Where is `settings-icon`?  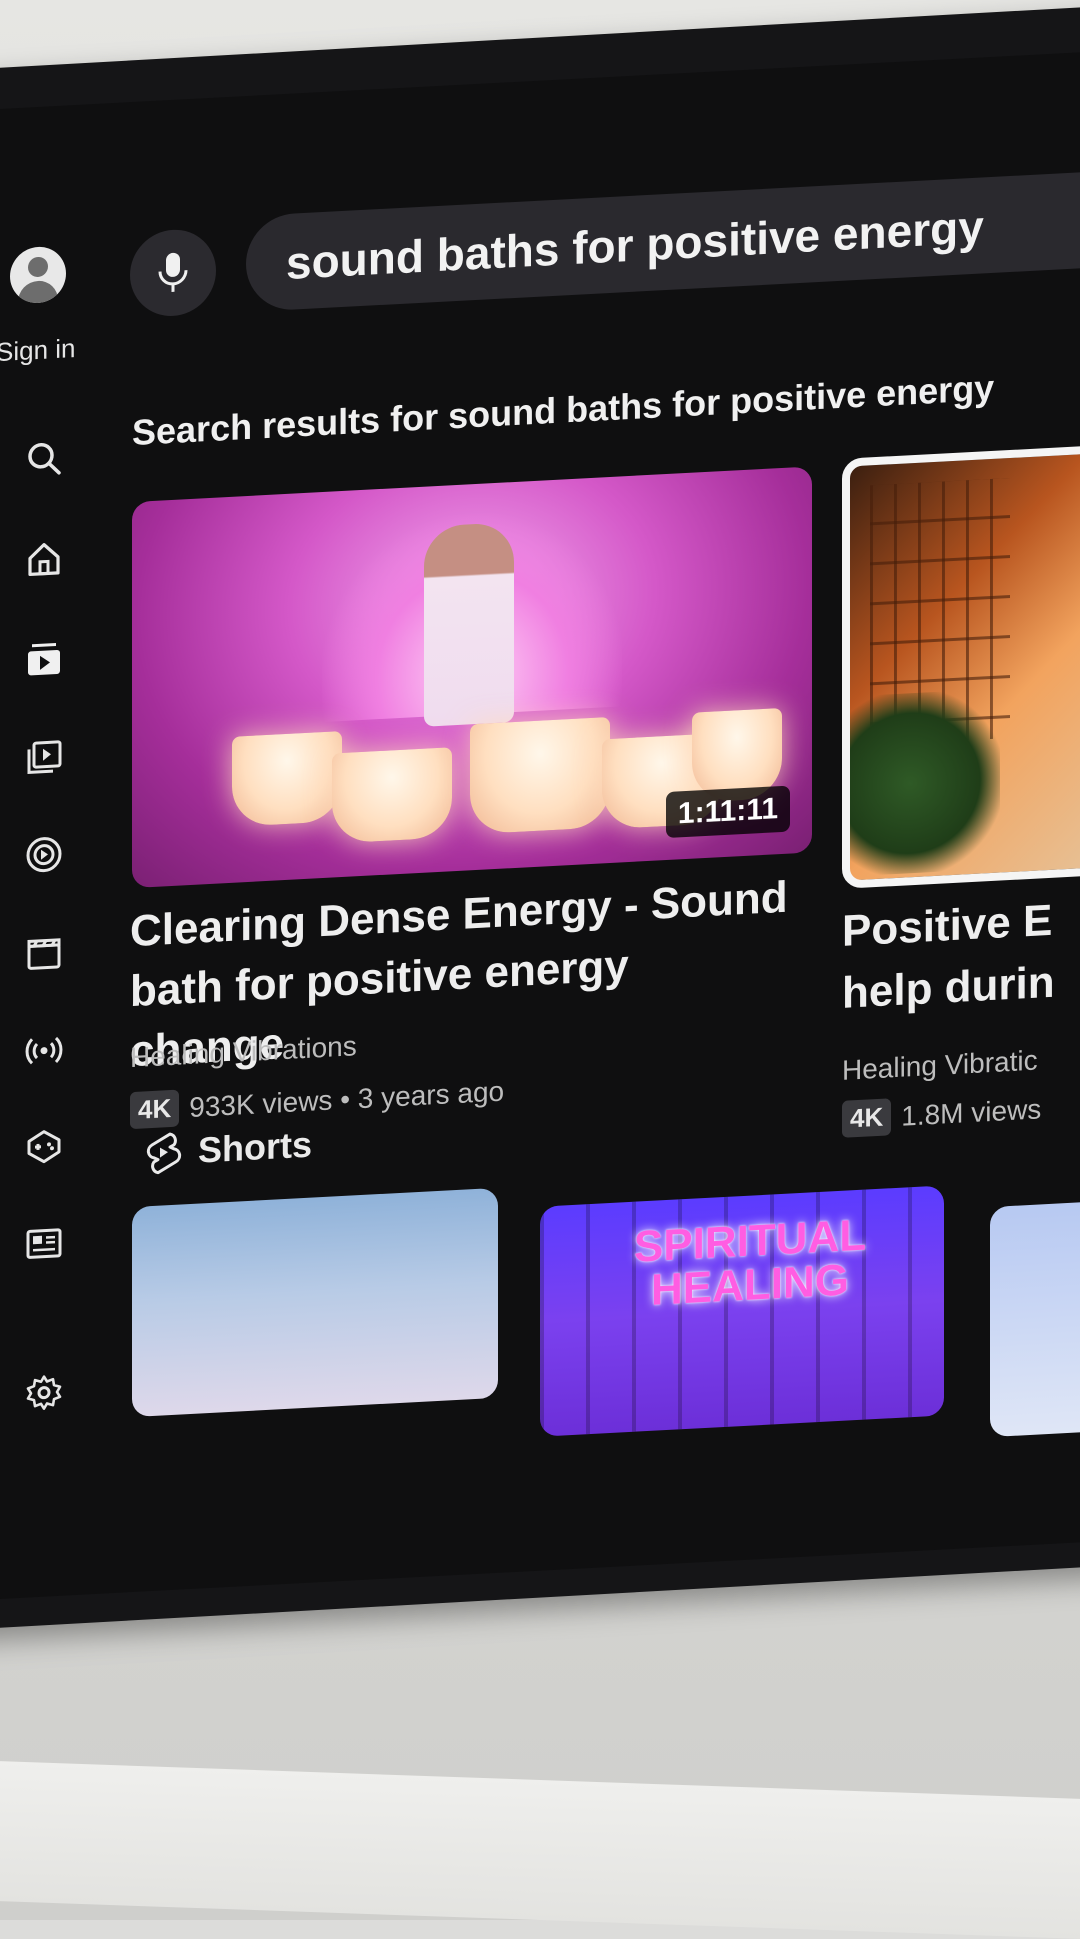
settings-icon is located at coordinates (44, 1392).